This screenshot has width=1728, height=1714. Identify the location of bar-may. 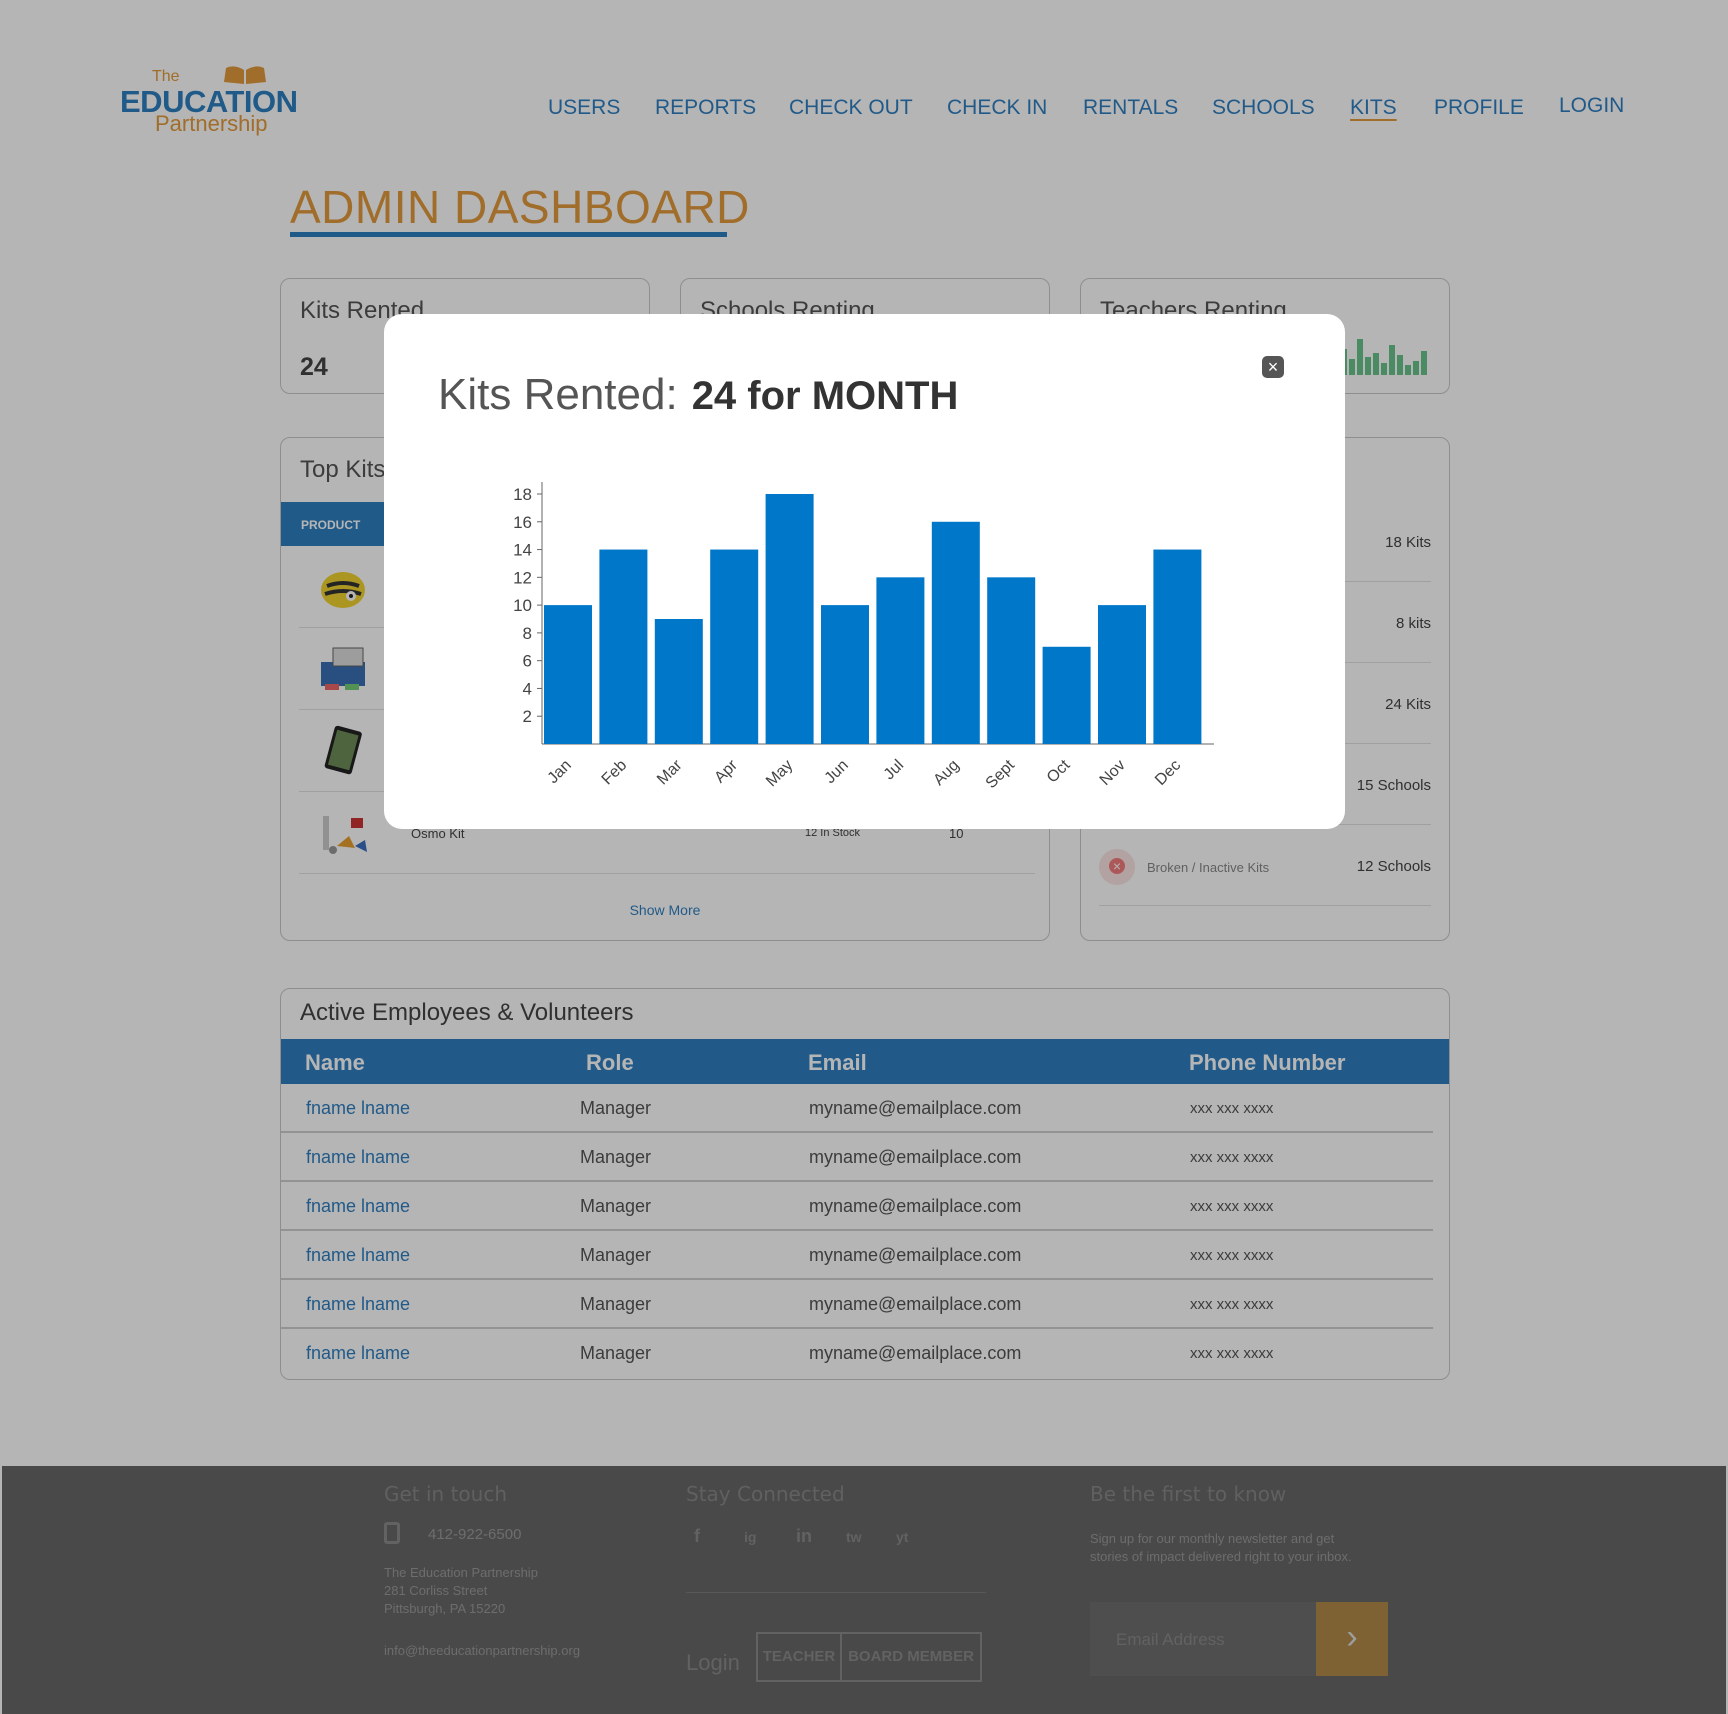
(789, 619).